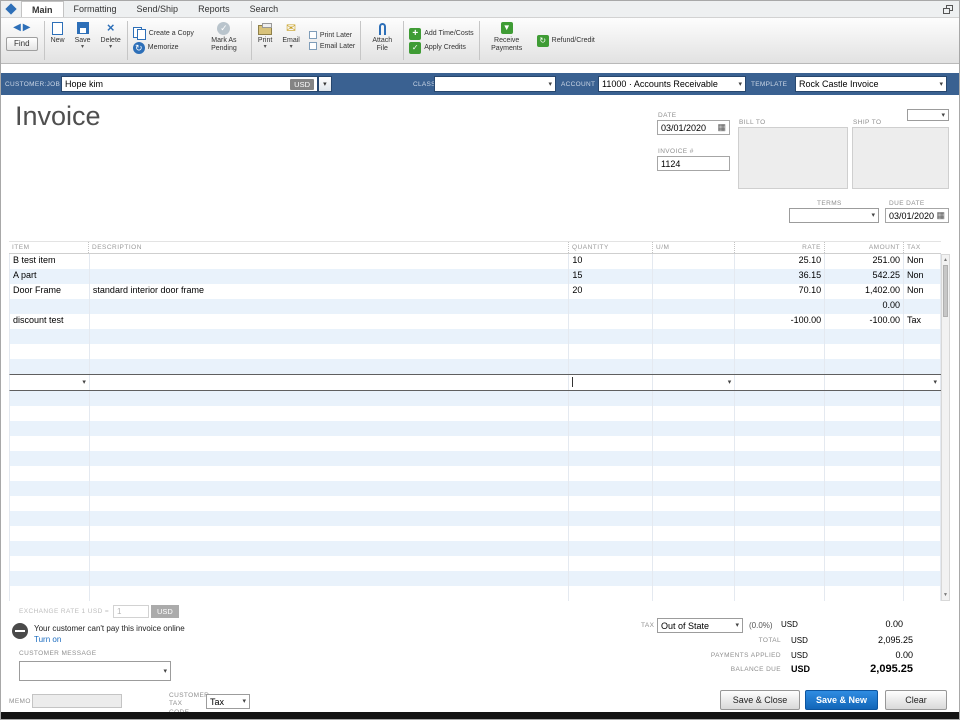 The image size is (960, 720). I want to click on tax-dropdown: Out of State ▾, so click(700, 625).